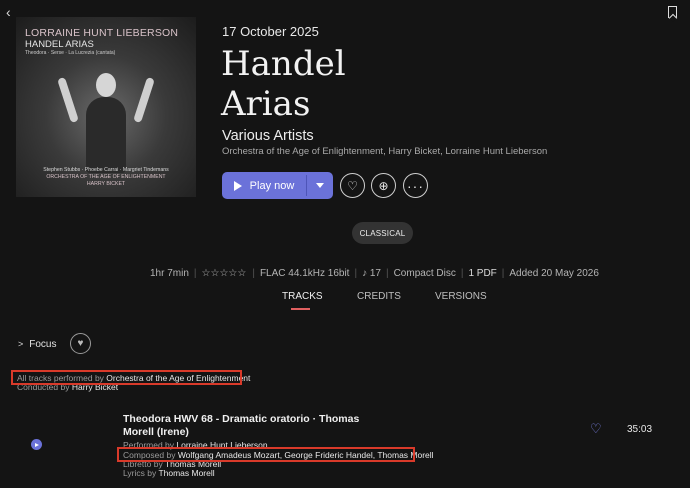  What do you see at coordinates (59, 44) in the screenshot?
I see `cover-title: HANDEL ARIAS` at bounding box center [59, 44].